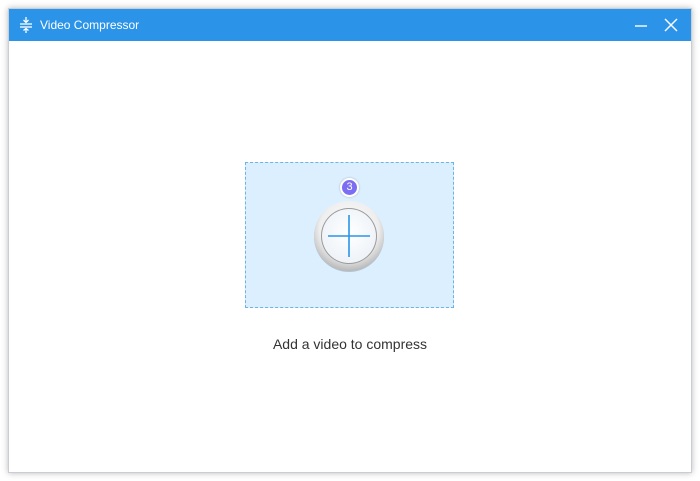 This screenshot has height=481, width=700. Describe the element at coordinates (349, 187) in the screenshot. I see `step-badge: 3` at that location.